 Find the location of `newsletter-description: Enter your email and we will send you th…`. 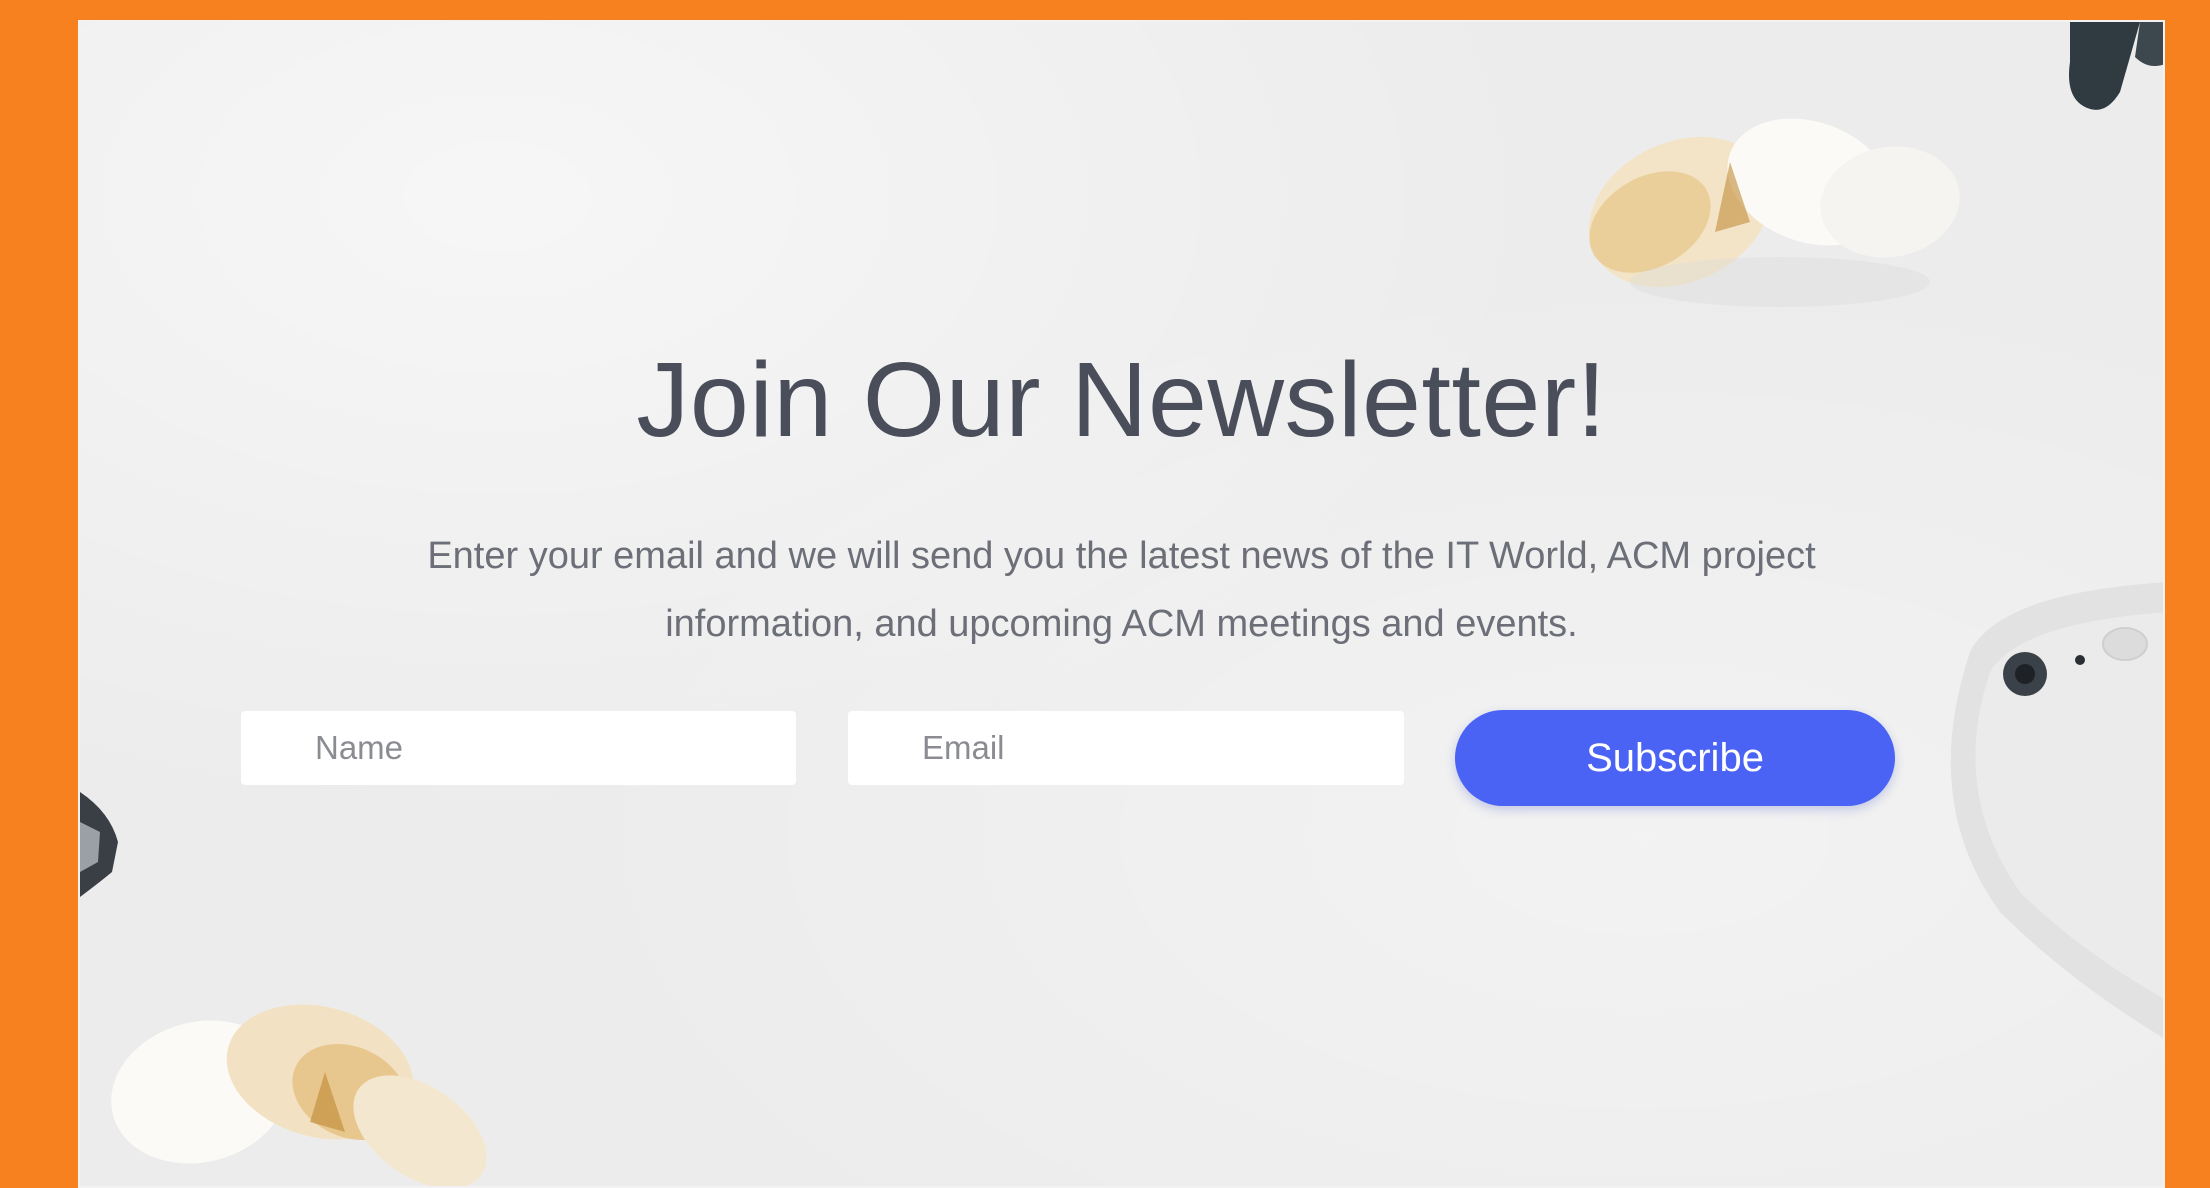

newsletter-description: Enter your email and we will send you th… is located at coordinates (1121, 590).